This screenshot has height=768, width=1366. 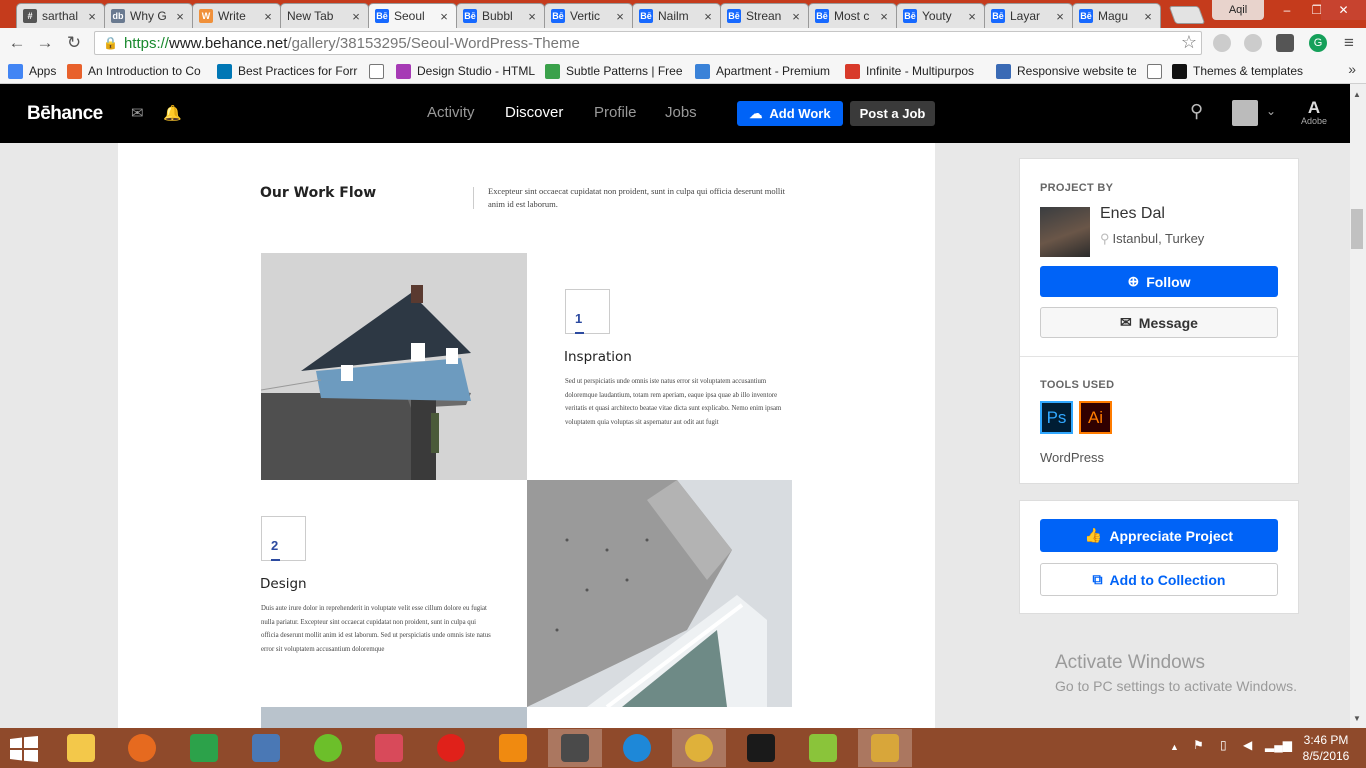 What do you see at coordinates (1357, 94) in the screenshot?
I see `scroll-up-icon: ▲` at bounding box center [1357, 94].